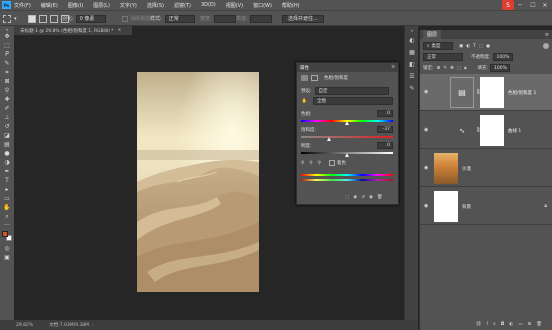 Image resolution: width=552 pixels, height=330 pixels. What do you see at coordinates (7, 135) in the screenshot?
I see `eraser-tool-icon: ◪` at bounding box center [7, 135].